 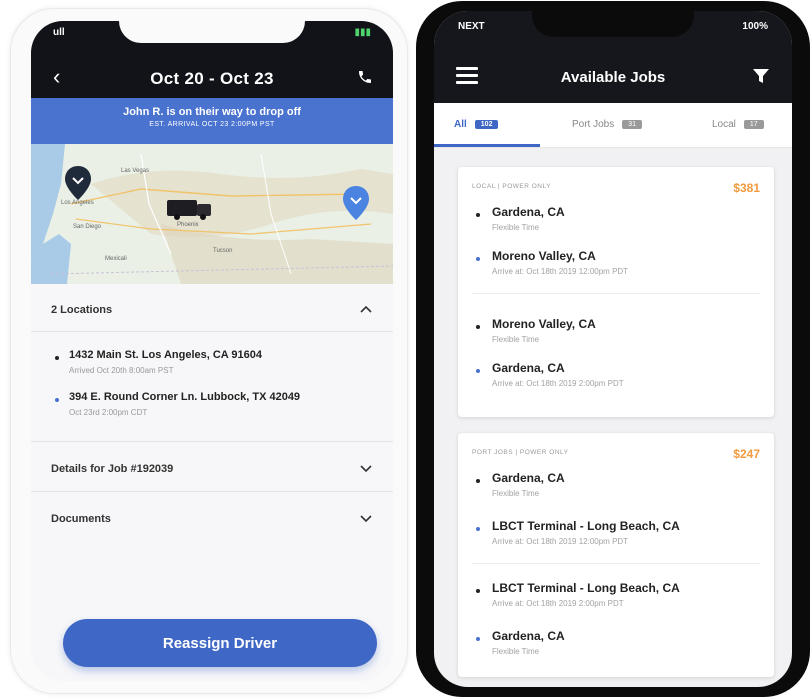 I want to click on map-city-label: Tucson, so click(x=223, y=251).